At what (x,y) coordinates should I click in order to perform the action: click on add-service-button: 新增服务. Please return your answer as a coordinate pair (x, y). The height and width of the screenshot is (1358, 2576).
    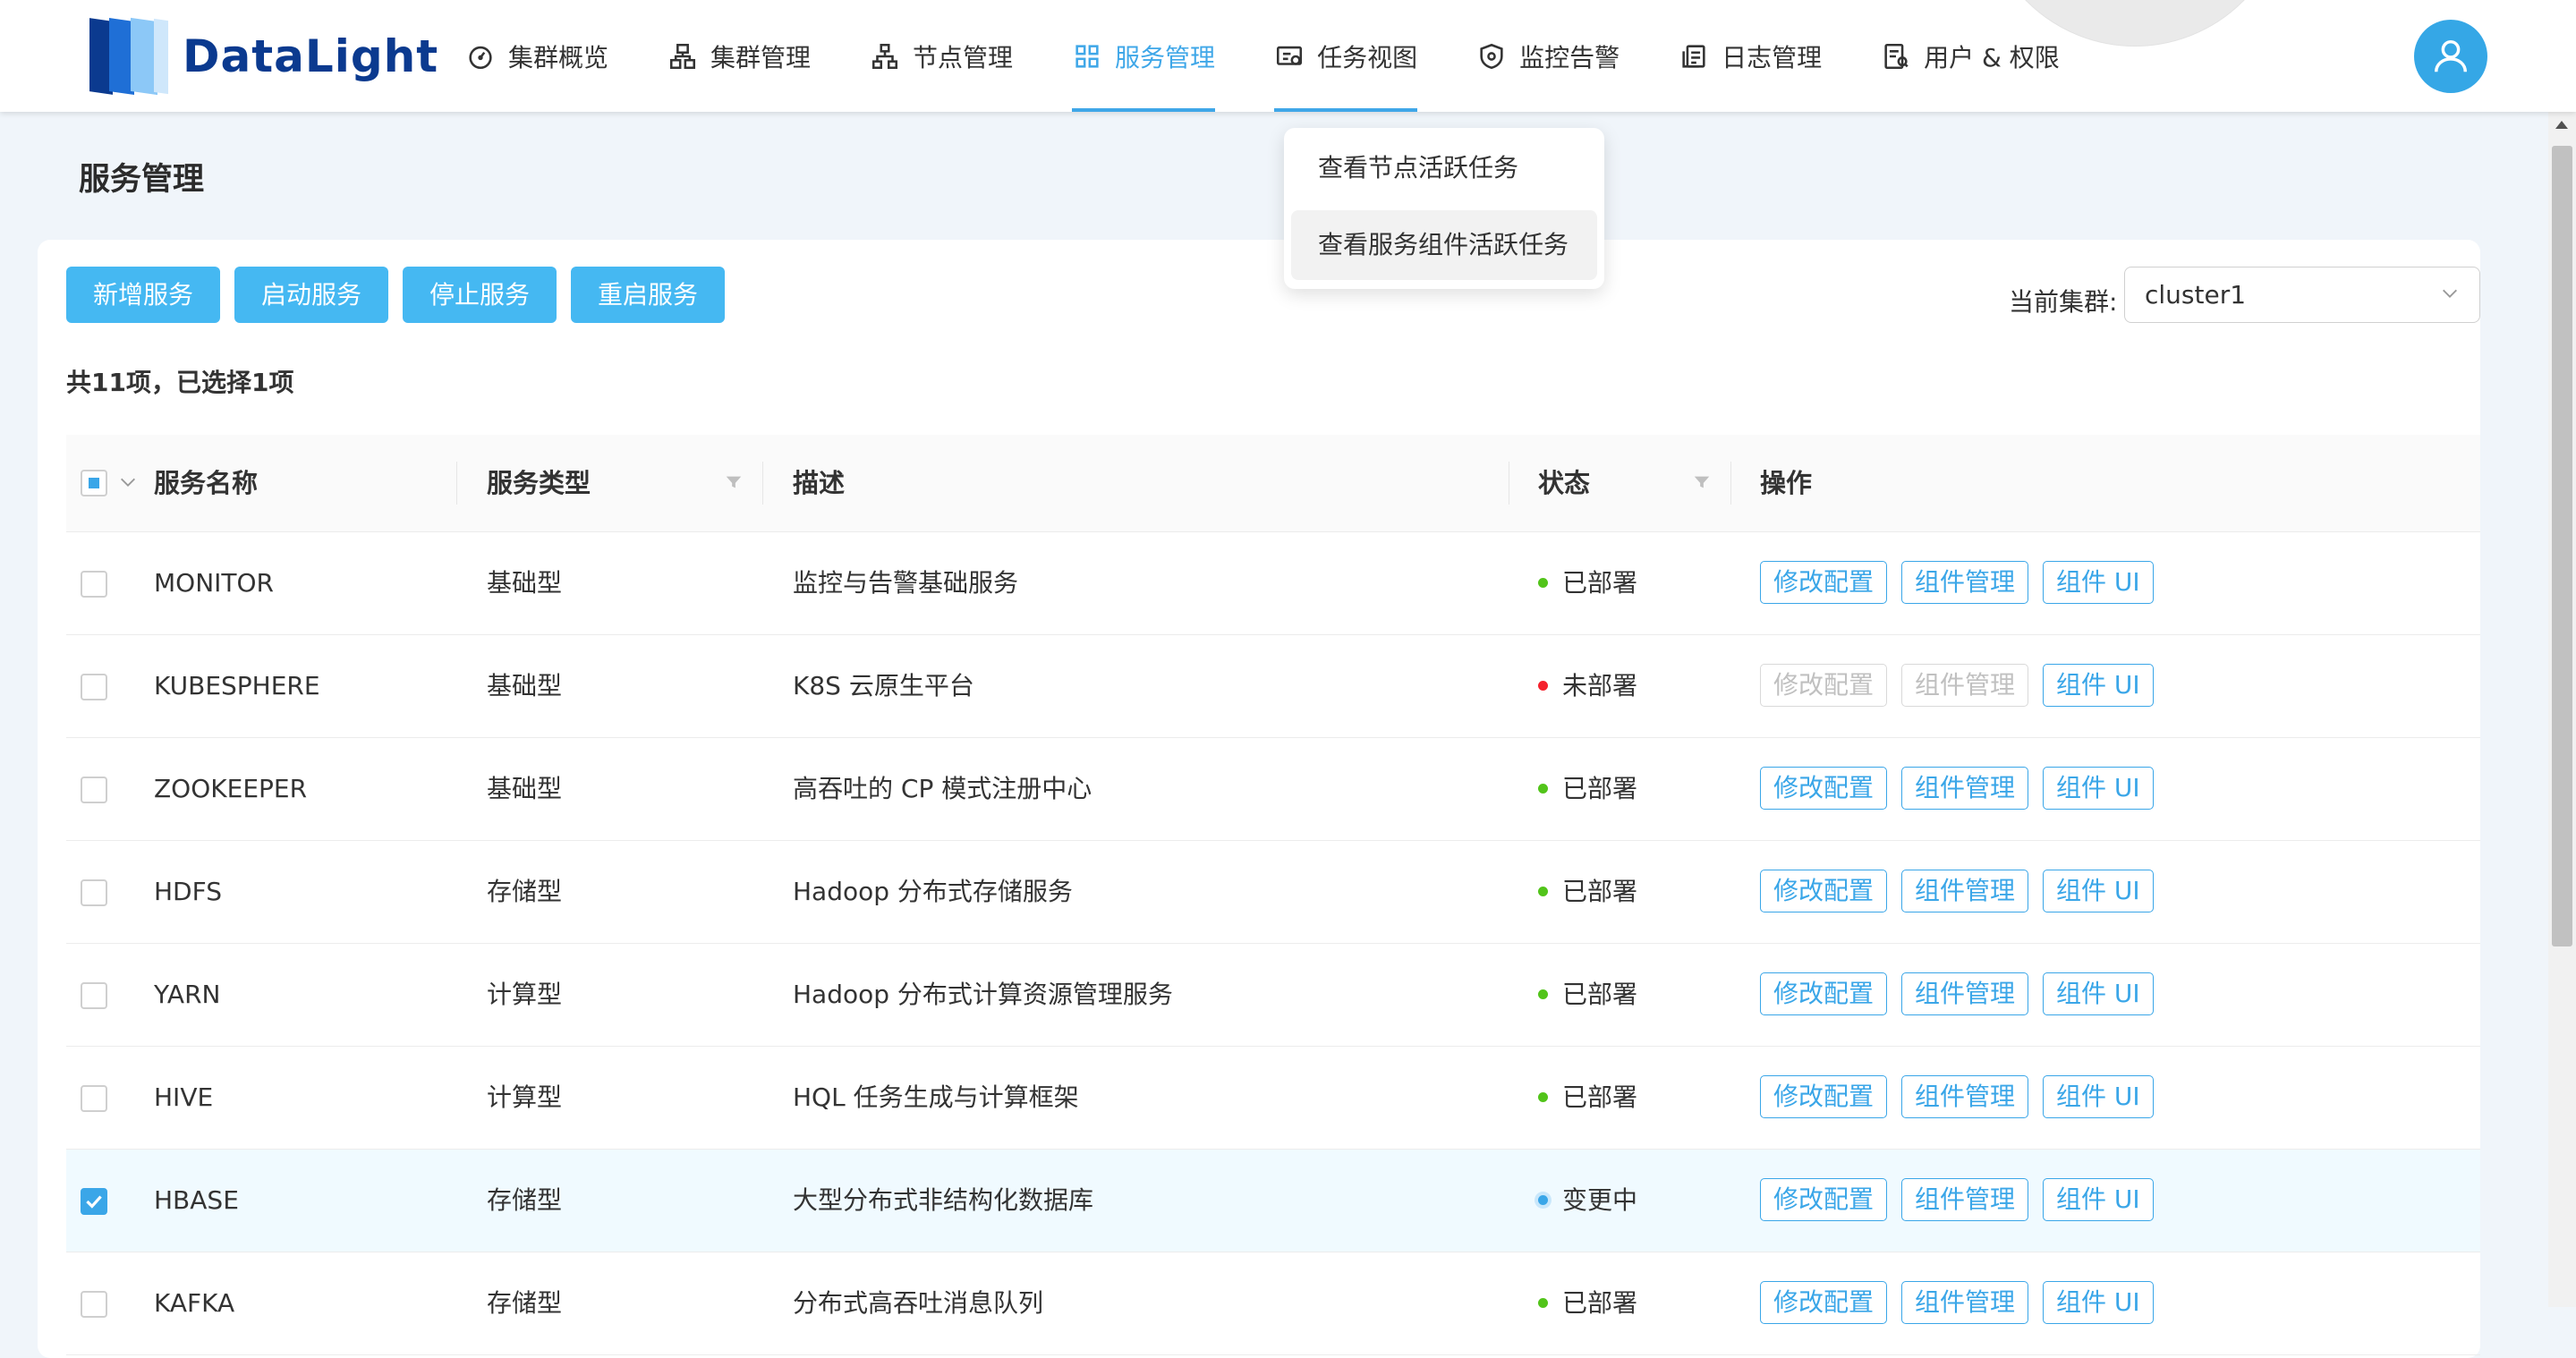
    Looking at the image, I should click on (143, 295).